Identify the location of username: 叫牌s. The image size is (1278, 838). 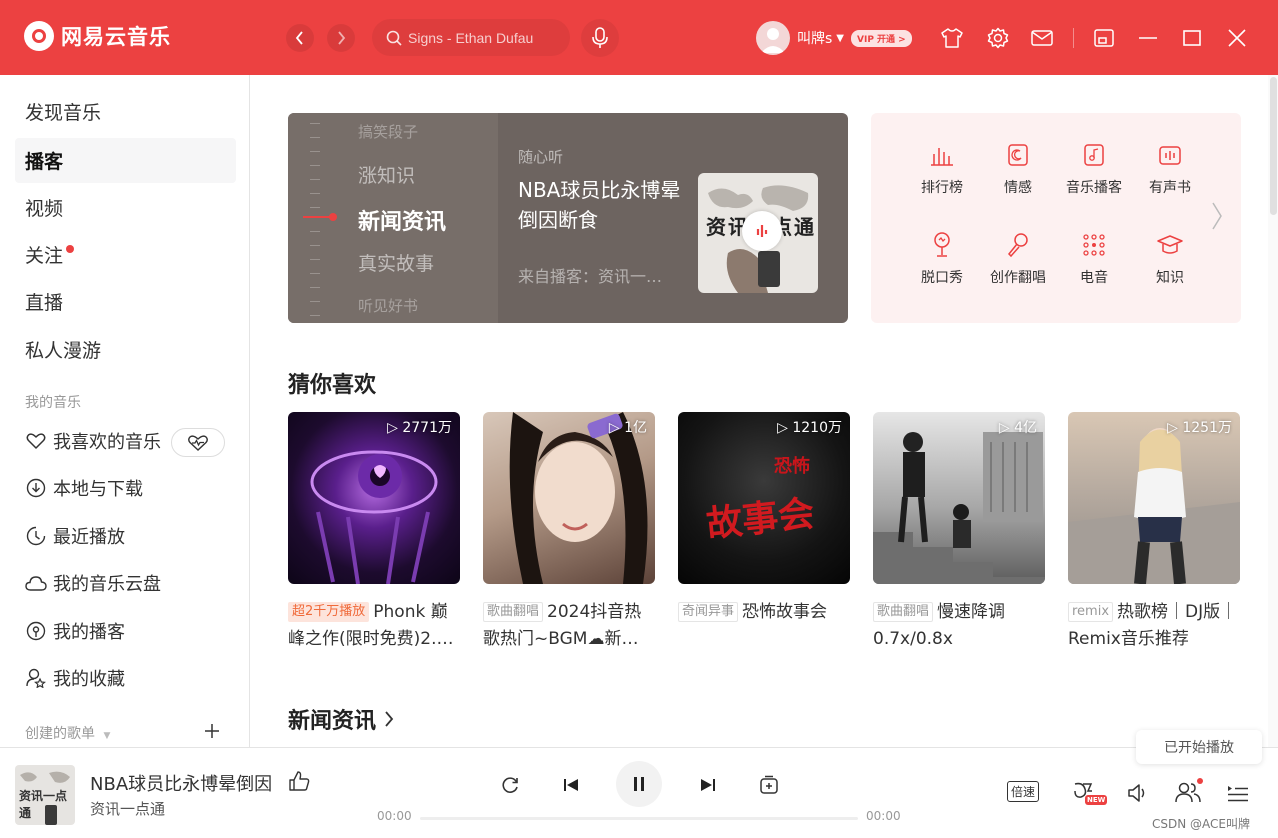
(814, 38).